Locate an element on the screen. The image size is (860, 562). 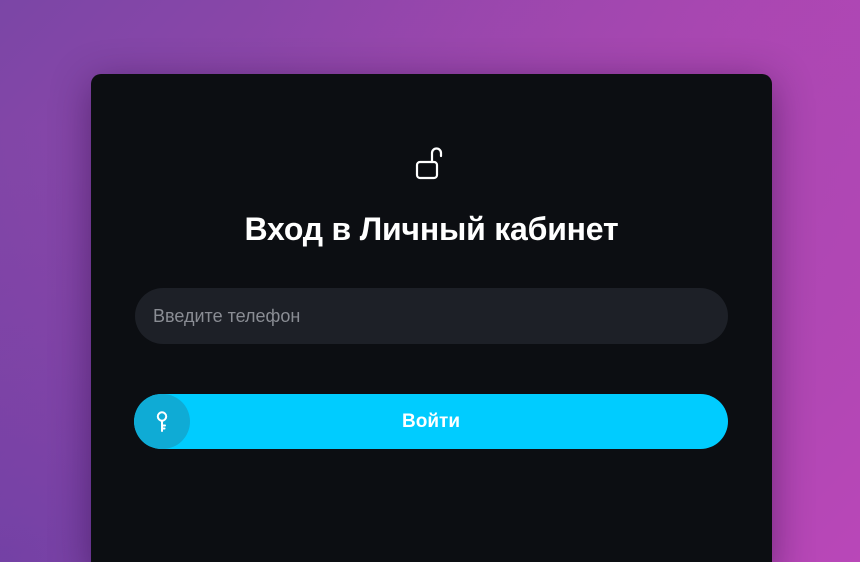
unlocked-padlock-icon is located at coordinates (431, 163).